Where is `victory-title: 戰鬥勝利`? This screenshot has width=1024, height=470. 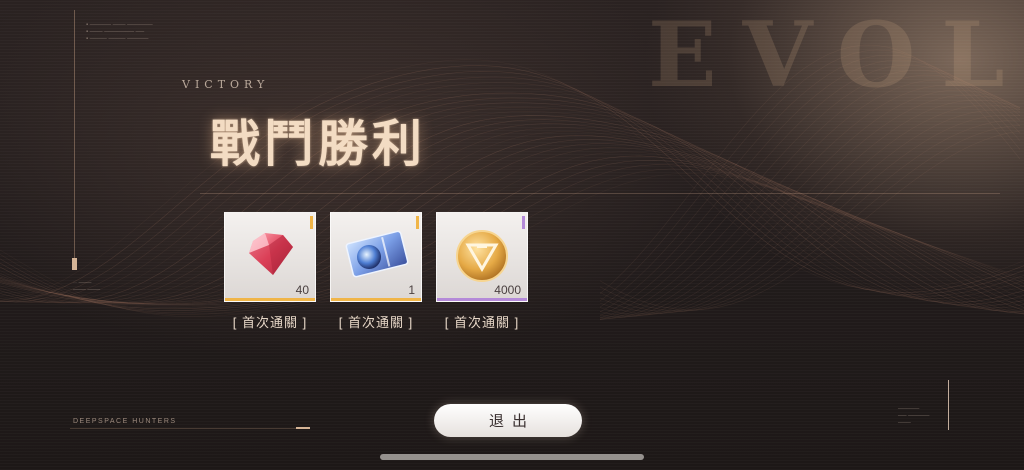
victory-title: 戰鬥勝利 is located at coordinates (318, 143).